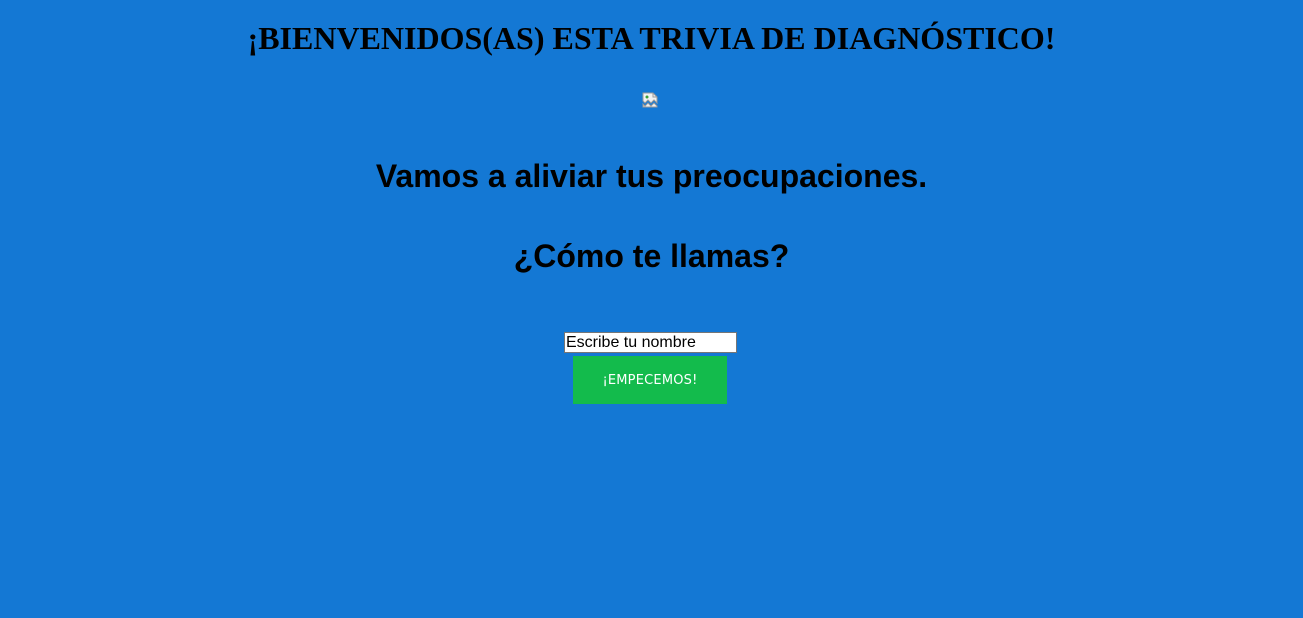 This screenshot has height=618, width=1303. What do you see at coordinates (651, 176) in the screenshot?
I see `intro-message: Vamos a aliviar tus preocupaciones.` at bounding box center [651, 176].